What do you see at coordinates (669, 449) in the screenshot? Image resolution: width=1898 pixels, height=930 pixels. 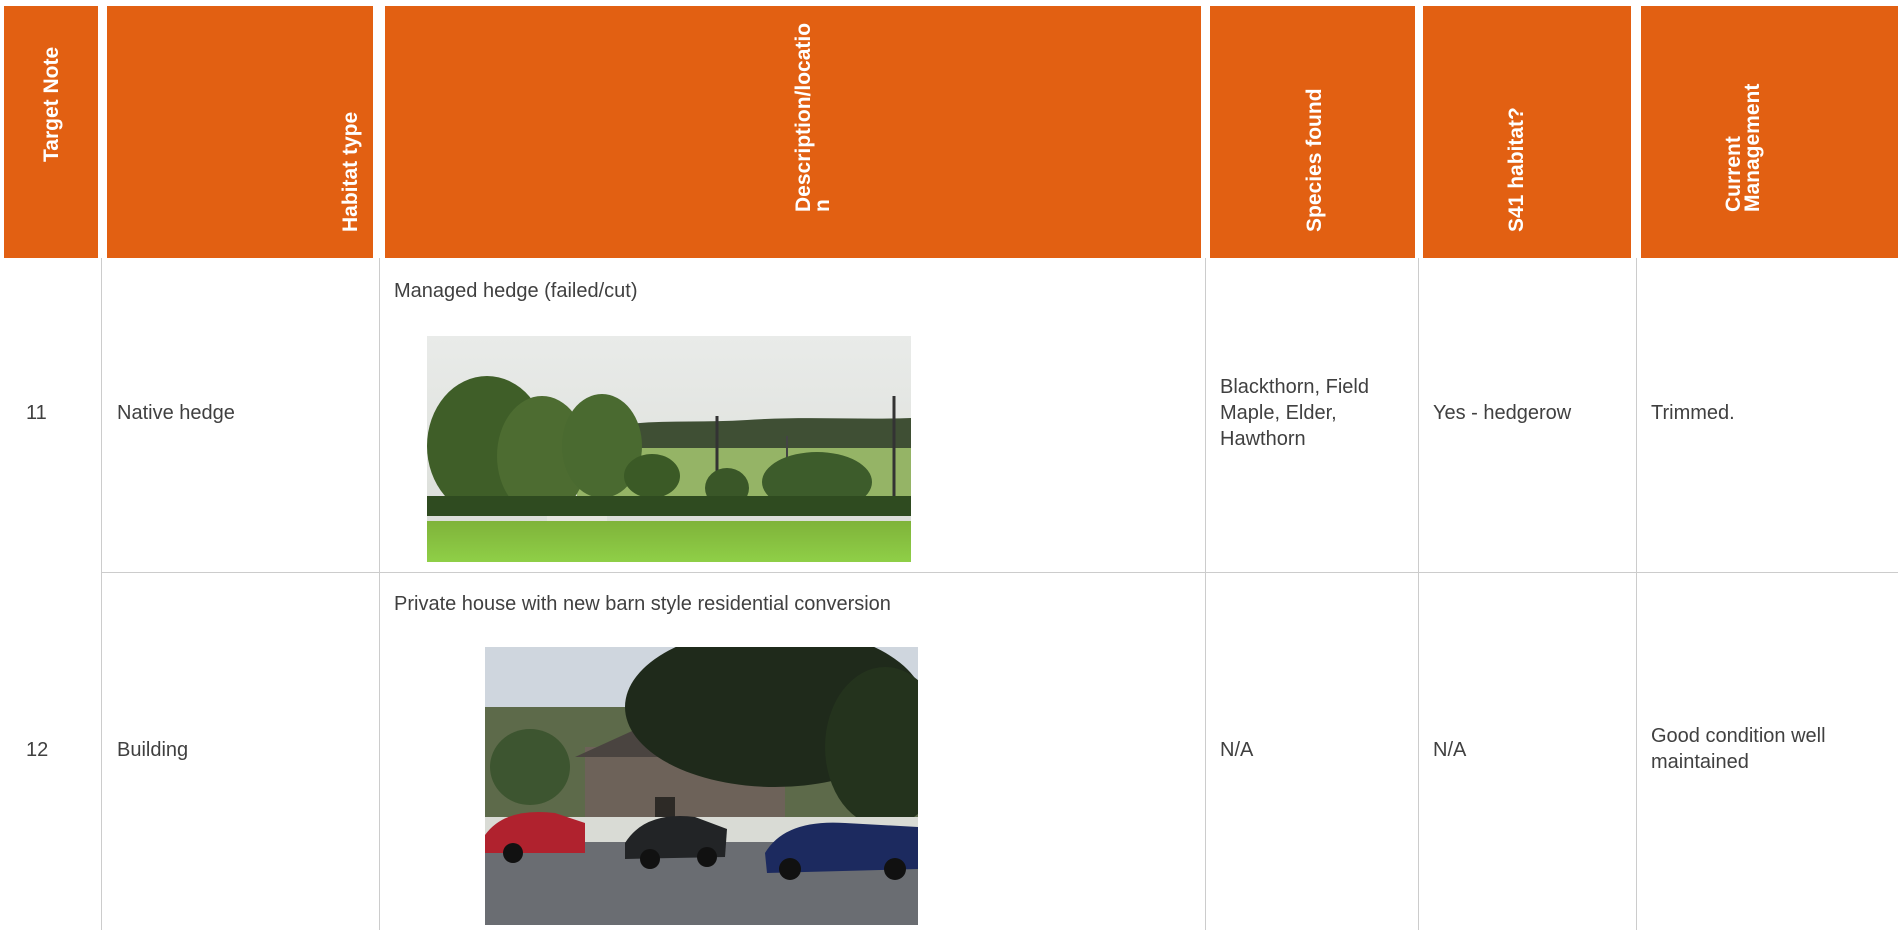 I see `hedgerow-field-photo` at bounding box center [669, 449].